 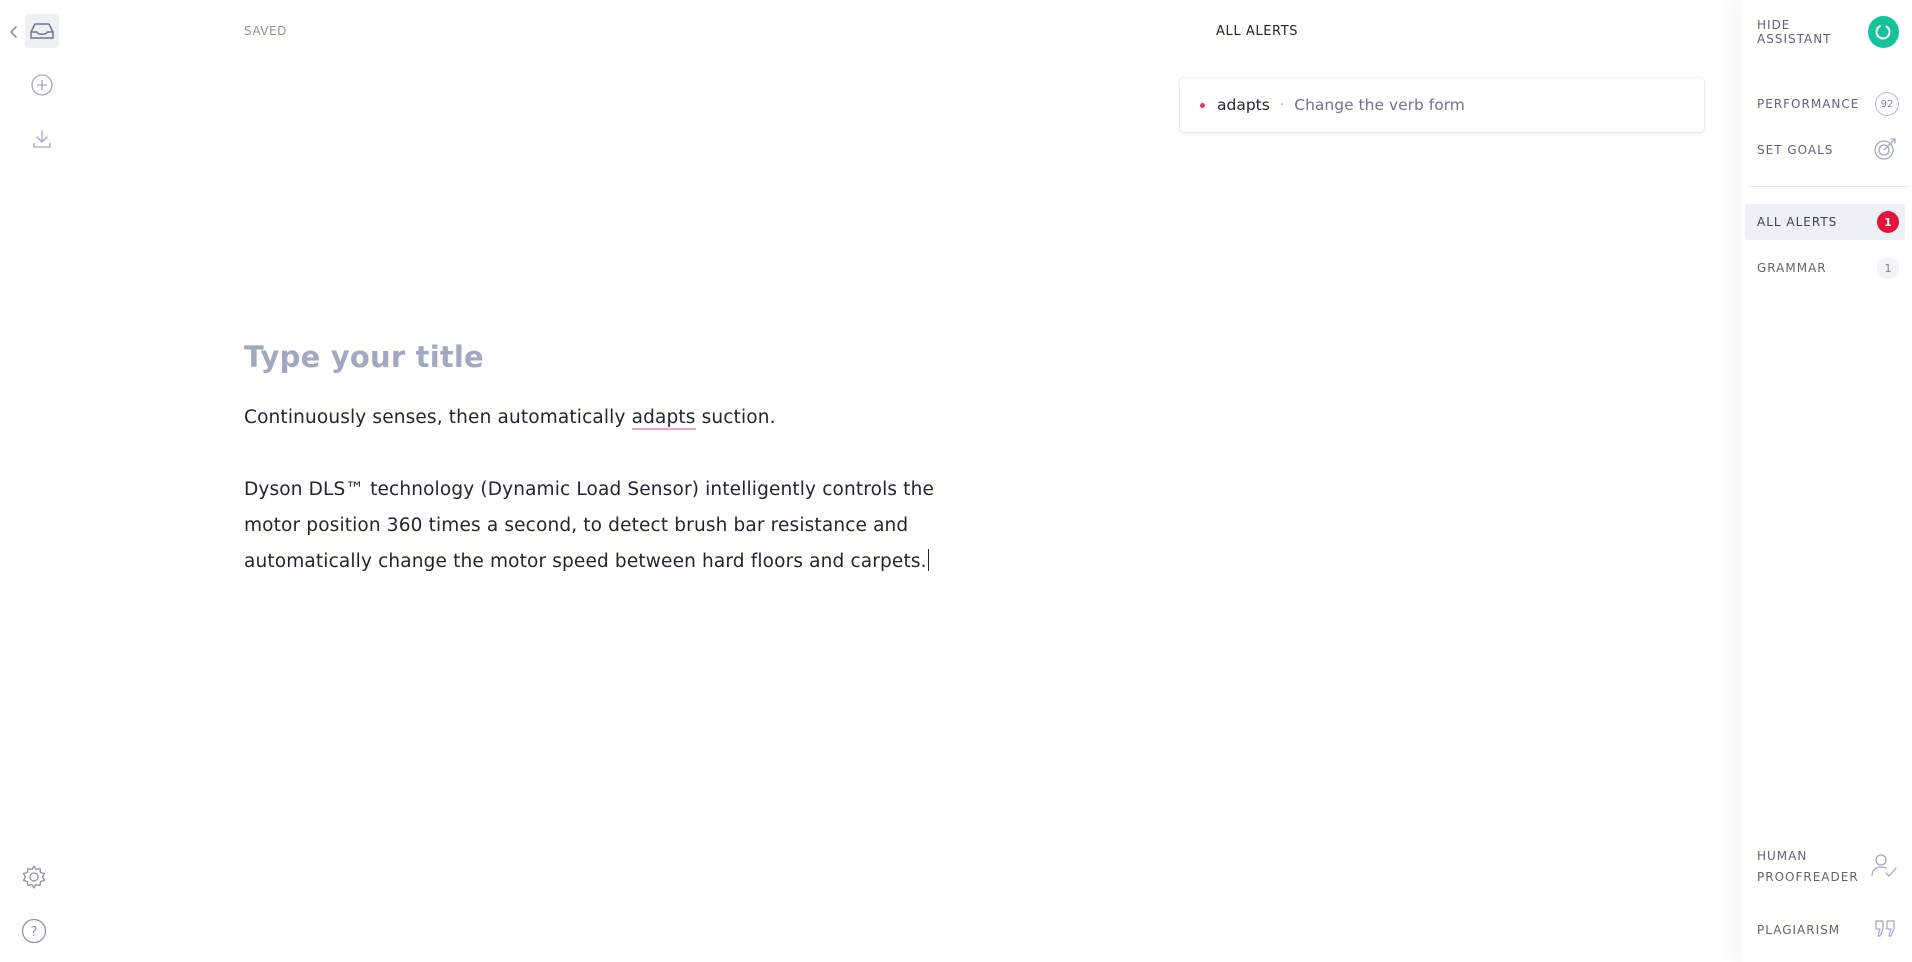 I want to click on save-status: SAVED, so click(x=265, y=31).